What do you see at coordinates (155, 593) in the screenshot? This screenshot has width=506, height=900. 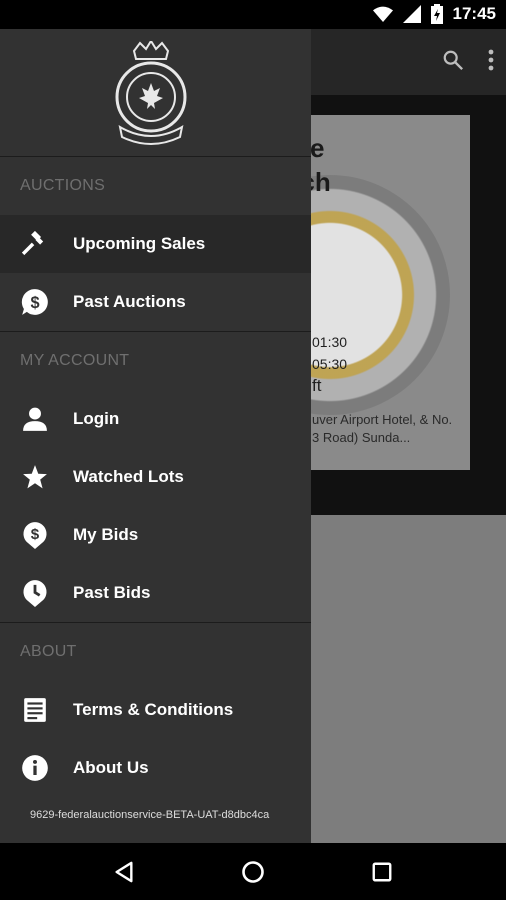 I see `menu-item-past-bids: Past Bids` at bounding box center [155, 593].